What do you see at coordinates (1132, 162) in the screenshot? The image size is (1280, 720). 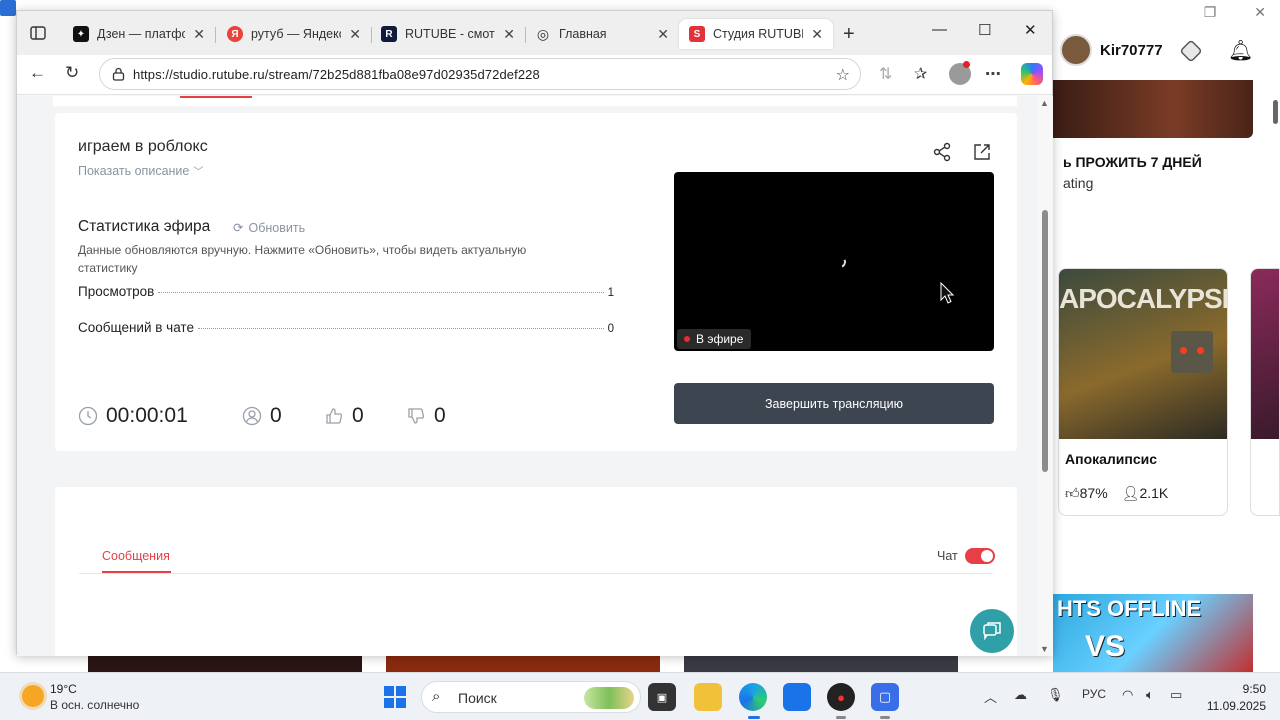 I see `banner-title: ь ПРОЖИТЬ 7 ДНЕЙ` at bounding box center [1132, 162].